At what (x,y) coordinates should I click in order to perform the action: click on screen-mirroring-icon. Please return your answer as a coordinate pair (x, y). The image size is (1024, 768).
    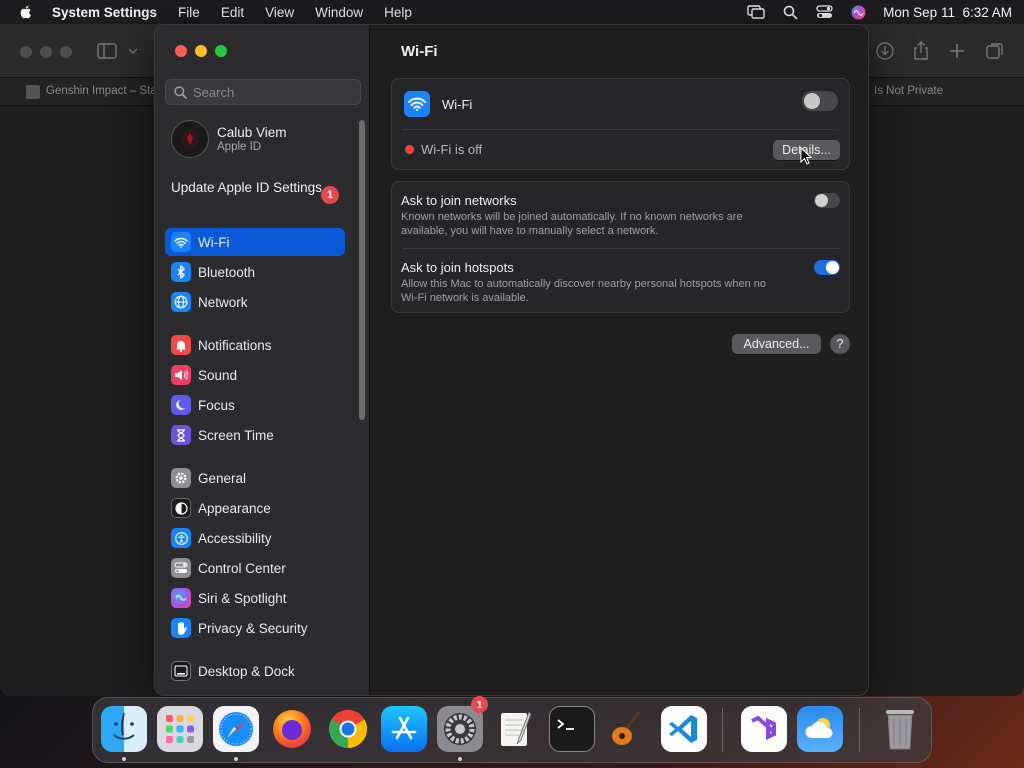
    Looking at the image, I should click on (756, 12).